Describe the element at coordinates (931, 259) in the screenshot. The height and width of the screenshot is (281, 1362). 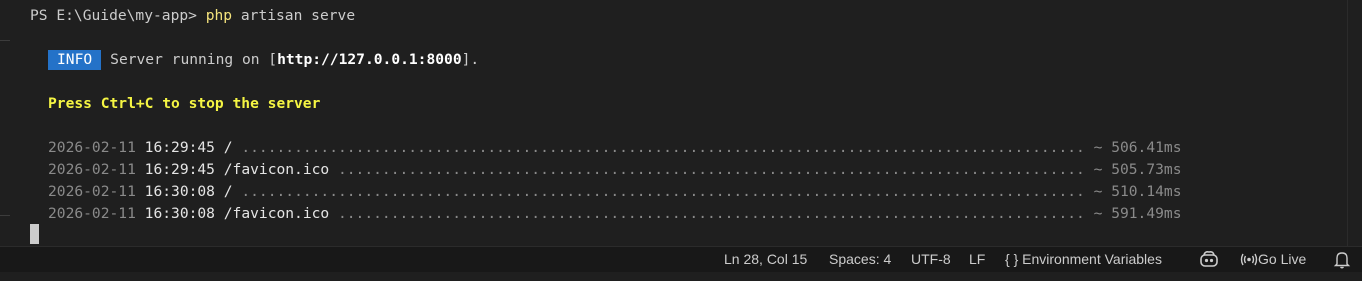
I see `encoding-status: UTF-8` at that location.